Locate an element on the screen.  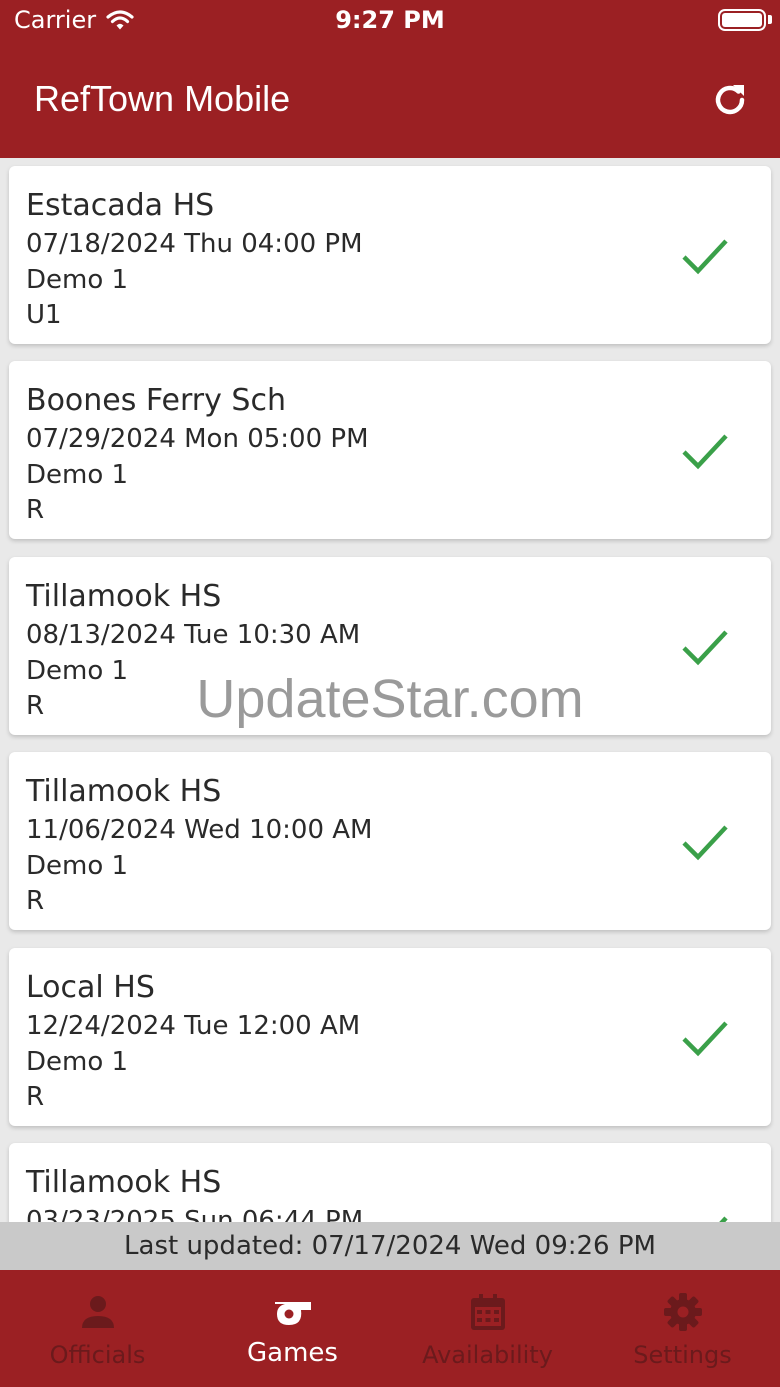
status-time: 9:27 PM is located at coordinates (390, 20).